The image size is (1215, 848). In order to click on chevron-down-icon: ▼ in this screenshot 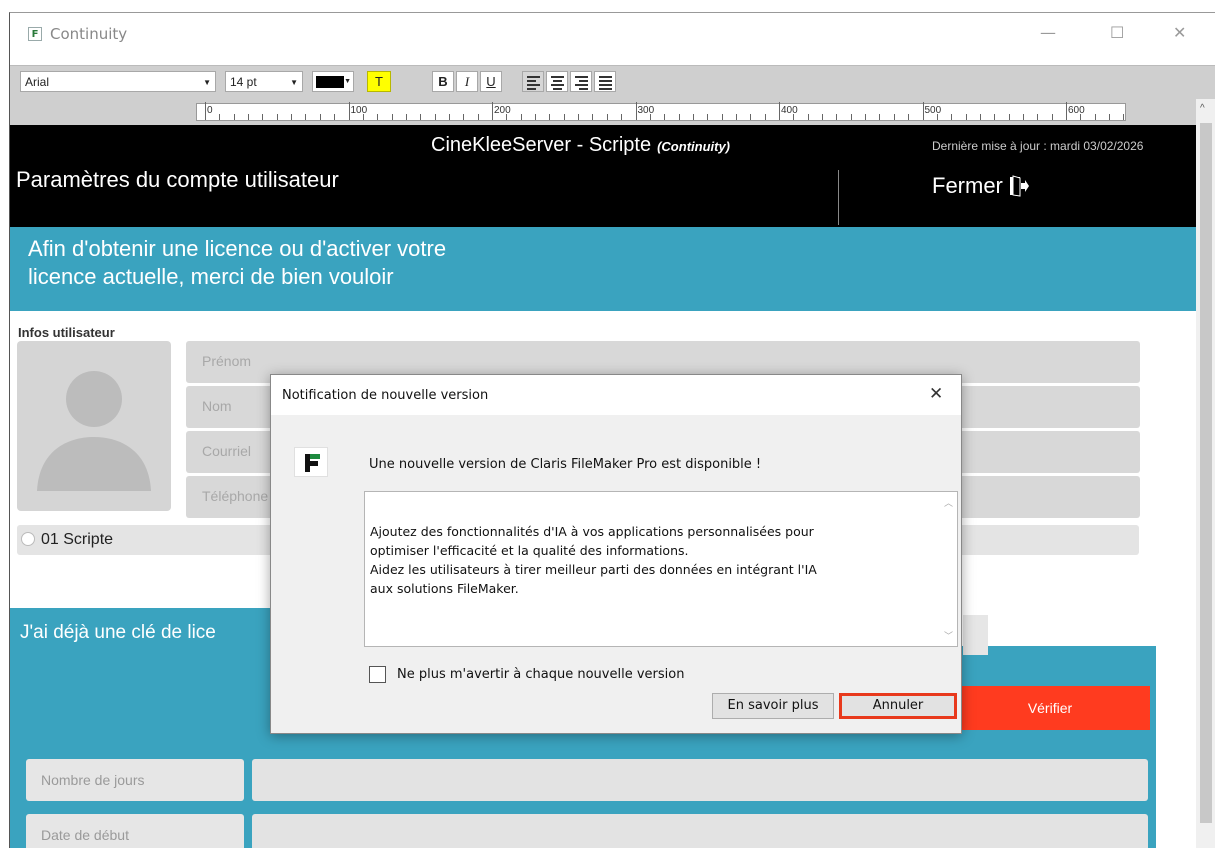, I will do `click(207, 82)`.